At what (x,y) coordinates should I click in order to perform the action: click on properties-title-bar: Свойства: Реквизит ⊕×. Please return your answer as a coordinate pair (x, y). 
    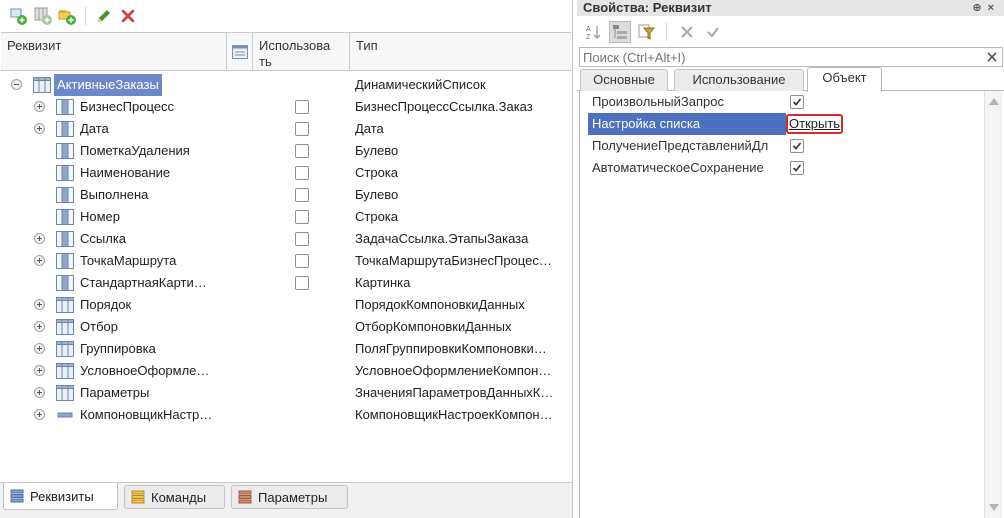
    Looking at the image, I should click on (790, 8).